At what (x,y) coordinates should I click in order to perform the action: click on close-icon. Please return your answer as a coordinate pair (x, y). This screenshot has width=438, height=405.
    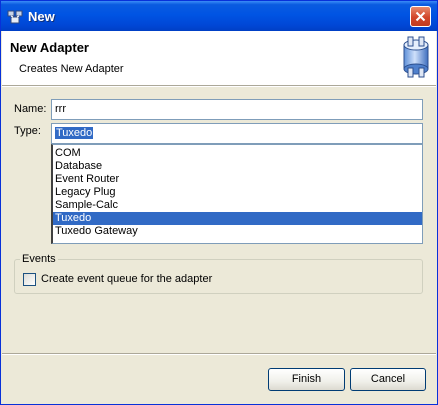
    Looking at the image, I should click on (420, 16).